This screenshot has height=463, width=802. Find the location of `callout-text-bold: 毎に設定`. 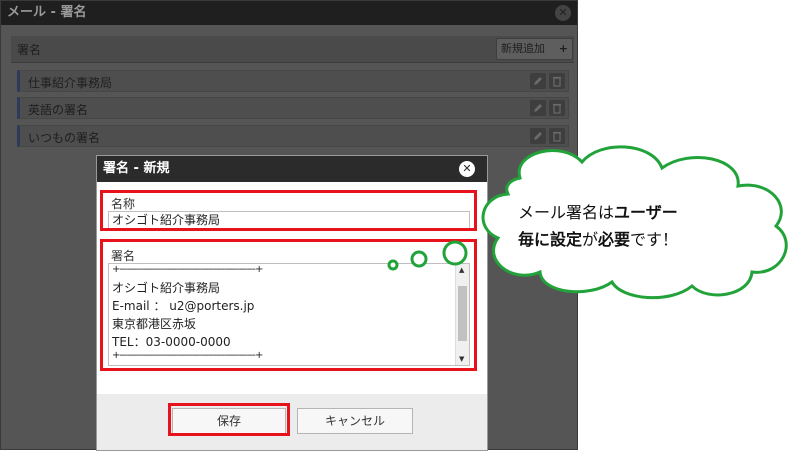

callout-text-bold: 毎に設定 is located at coordinates (550, 239).